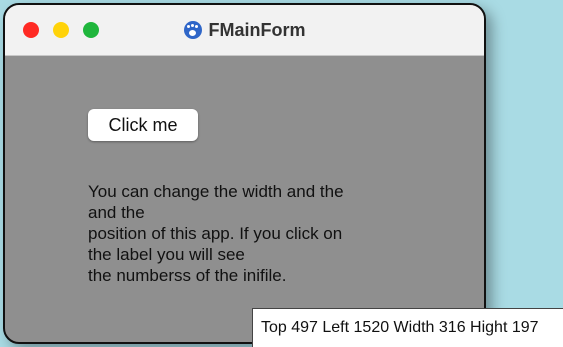 Image resolution: width=563 pixels, height=347 pixels. What do you see at coordinates (116, 212) in the screenshot?
I see `info-label-line: and the` at bounding box center [116, 212].